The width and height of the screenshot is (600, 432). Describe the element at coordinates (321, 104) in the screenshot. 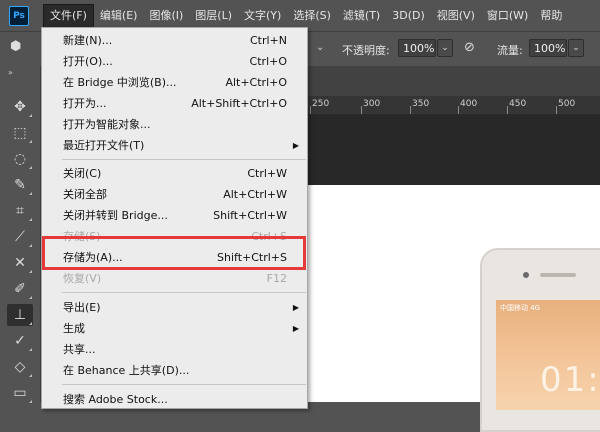

I see `ruler-label: 250` at that location.